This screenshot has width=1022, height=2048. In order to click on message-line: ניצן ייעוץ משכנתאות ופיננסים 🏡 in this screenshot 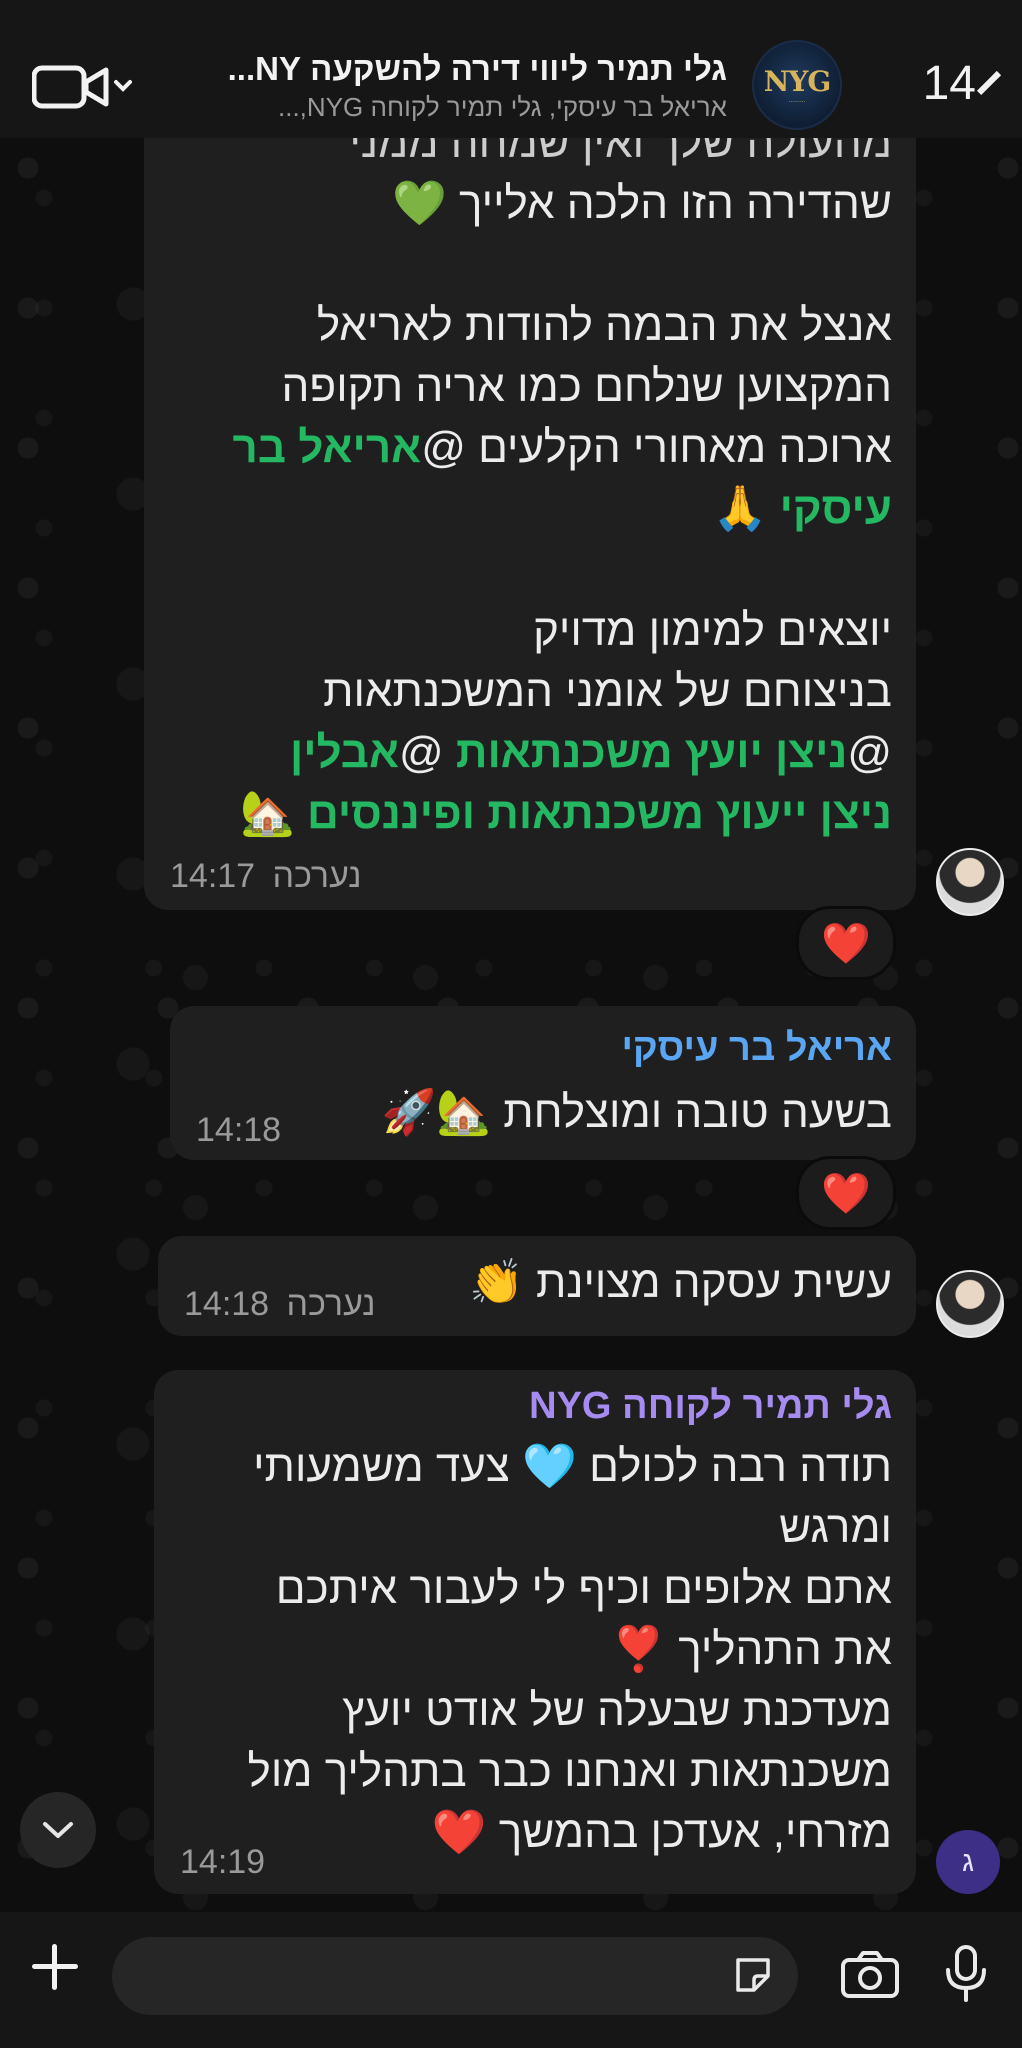, I will do `click(562, 813)`.